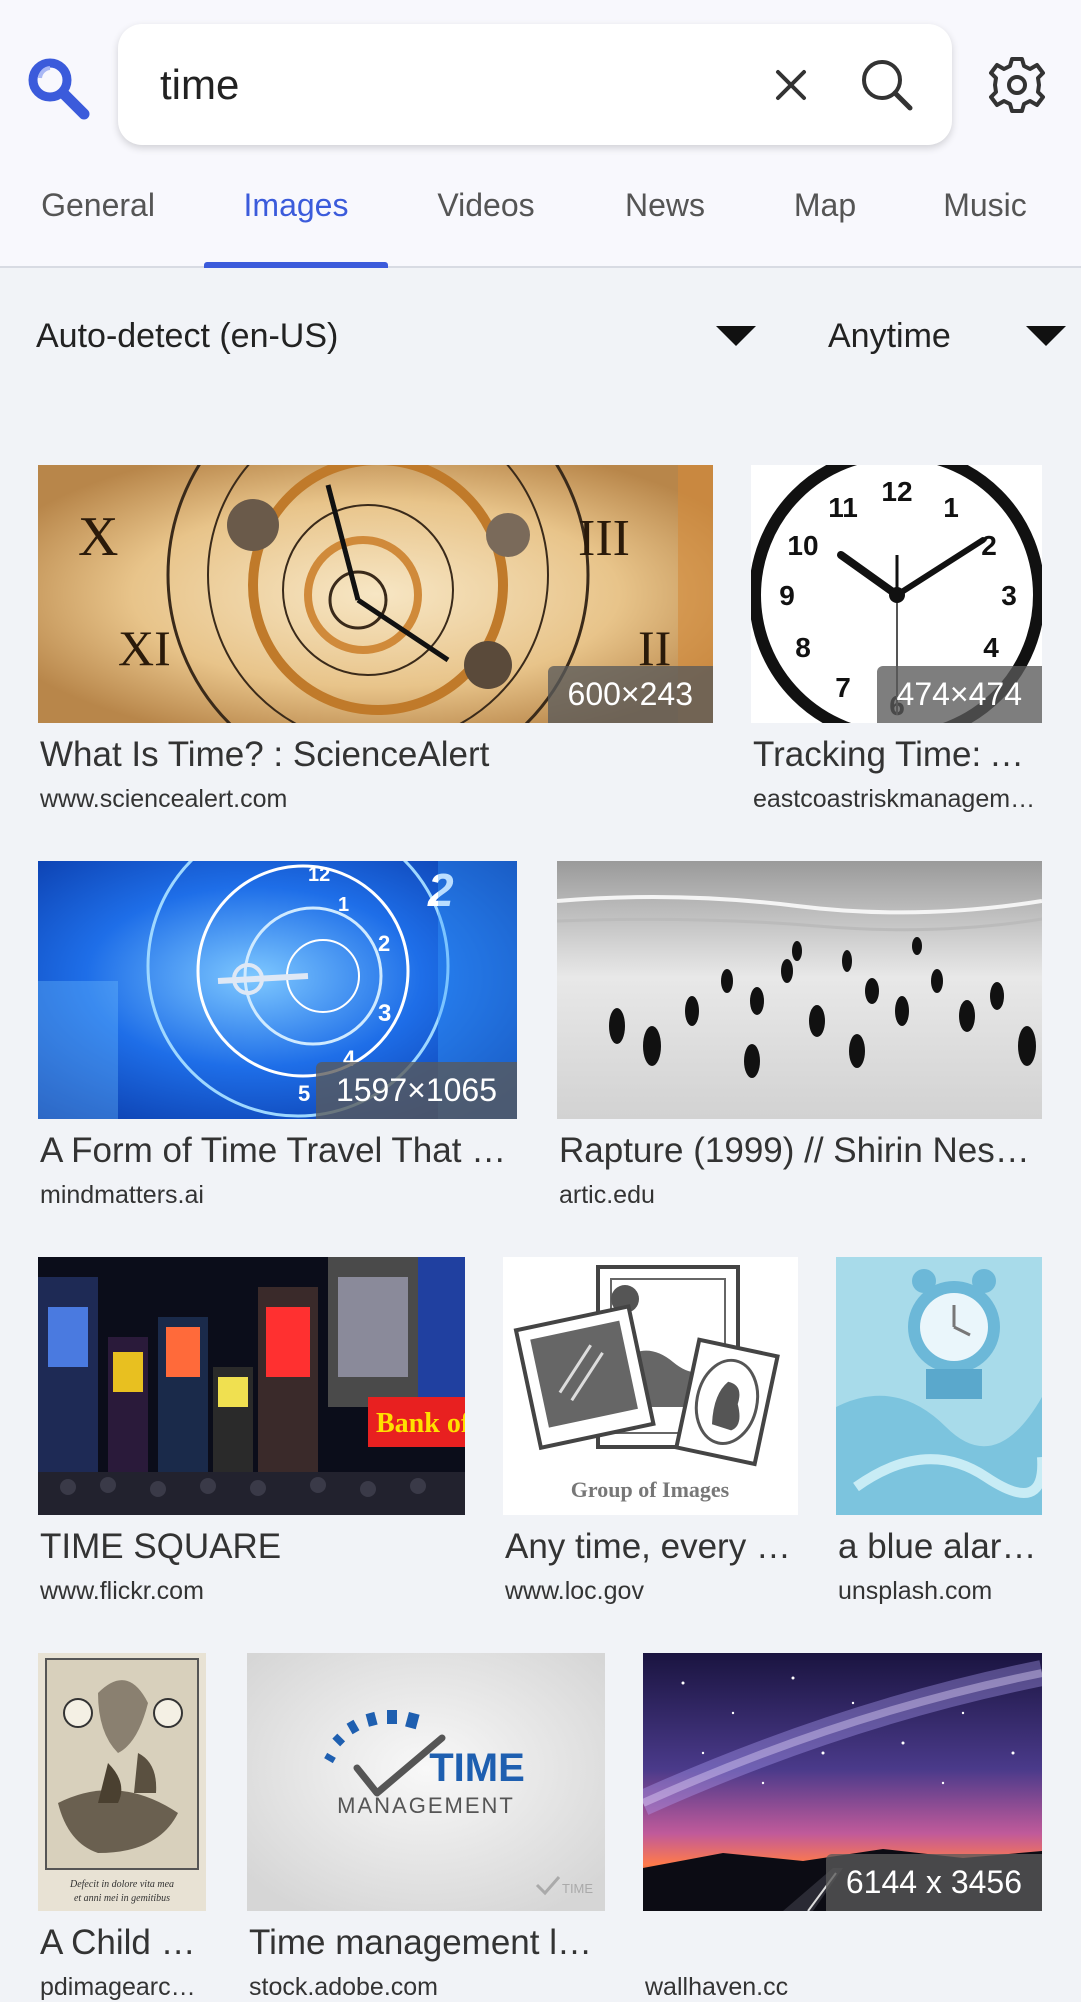 The width and height of the screenshot is (1081, 2002). What do you see at coordinates (420, 1423) in the screenshot?
I see `svg-text: Bank of Ame` at bounding box center [420, 1423].